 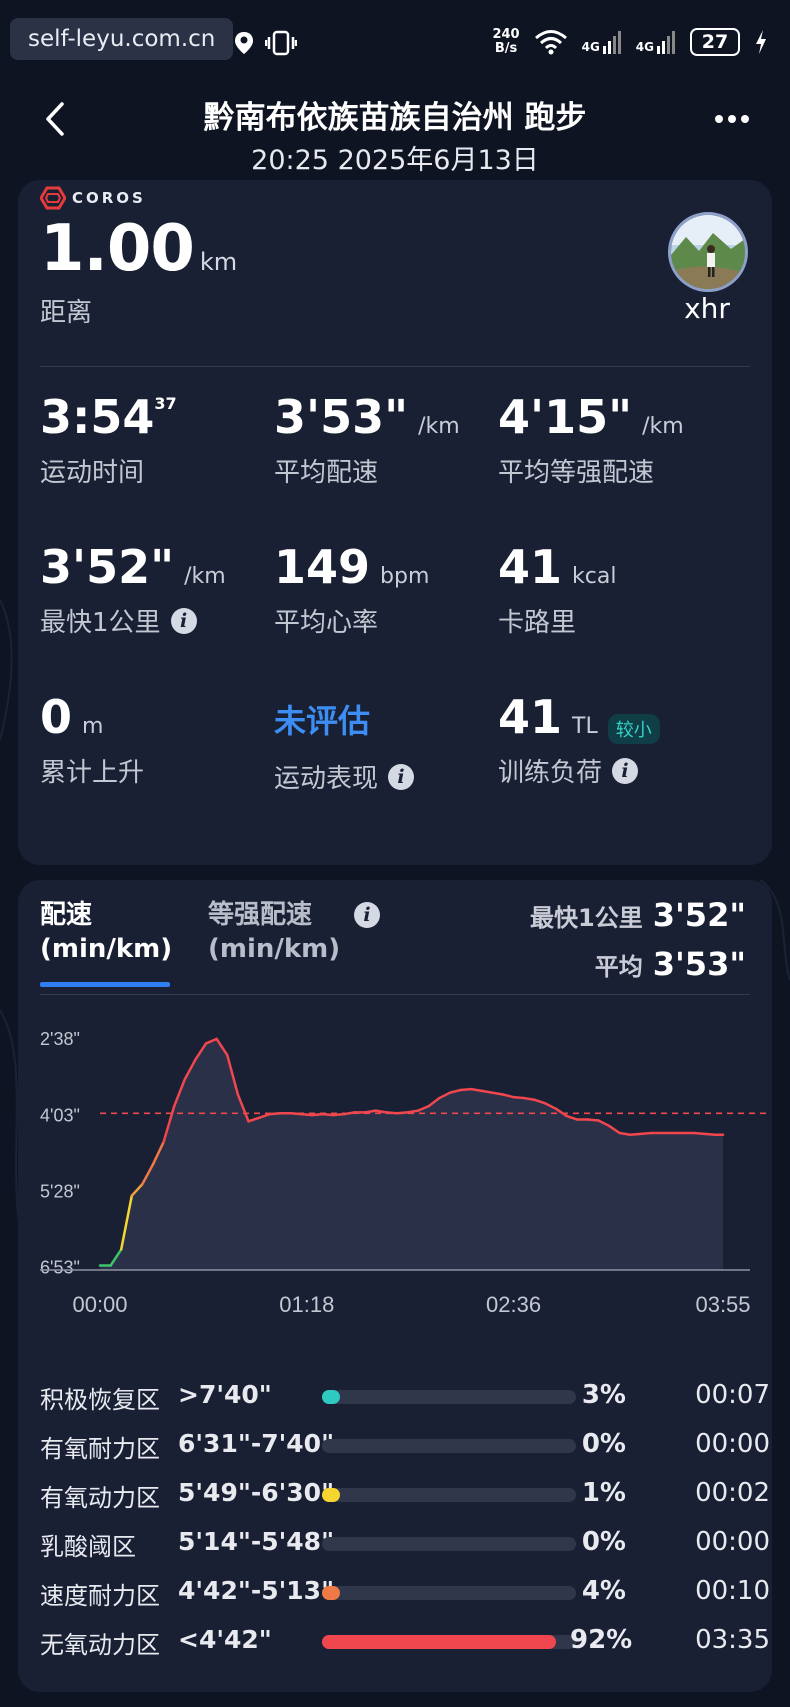 What do you see at coordinates (105, 984) in the screenshot?
I see `active-tab-indicator` at bounding box center [105, 984].